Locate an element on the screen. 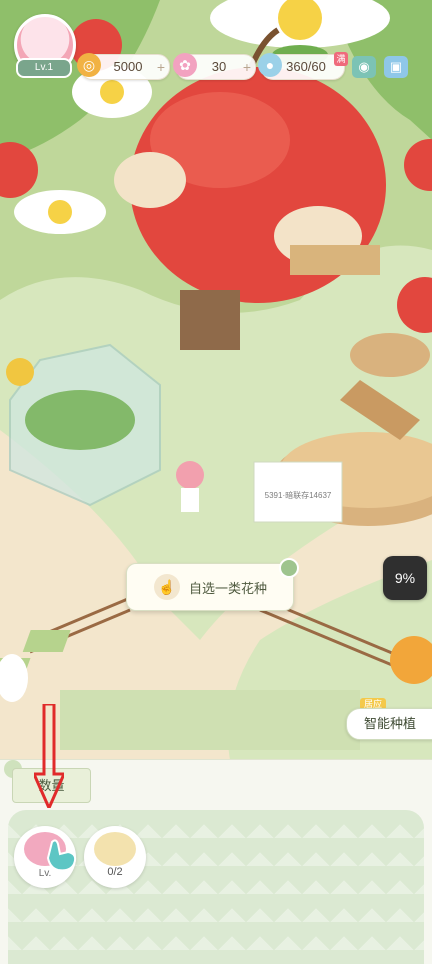 Image resolution: width=432 pixels, height=964 pixels. progress-percent: 9% is located at coordinates (405, 578).